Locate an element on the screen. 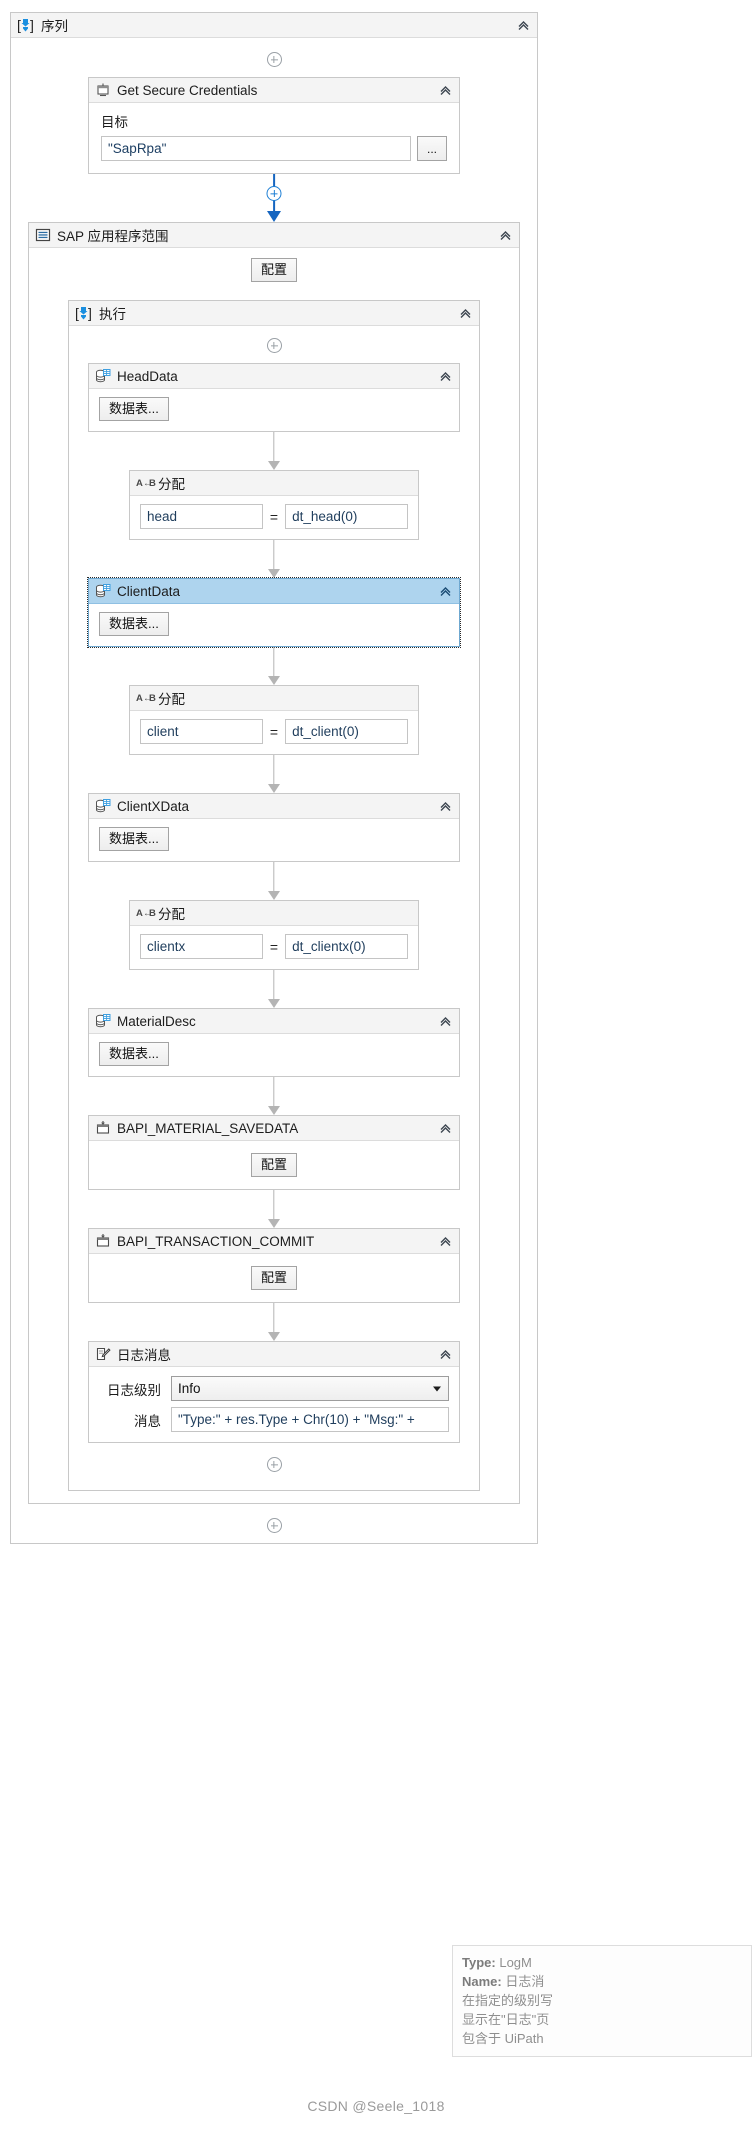 This screenshot has height=2141, width=752. activity-assign-client: A ← B 分配 client = dt_client(0) is located at coordinates (274, 720).